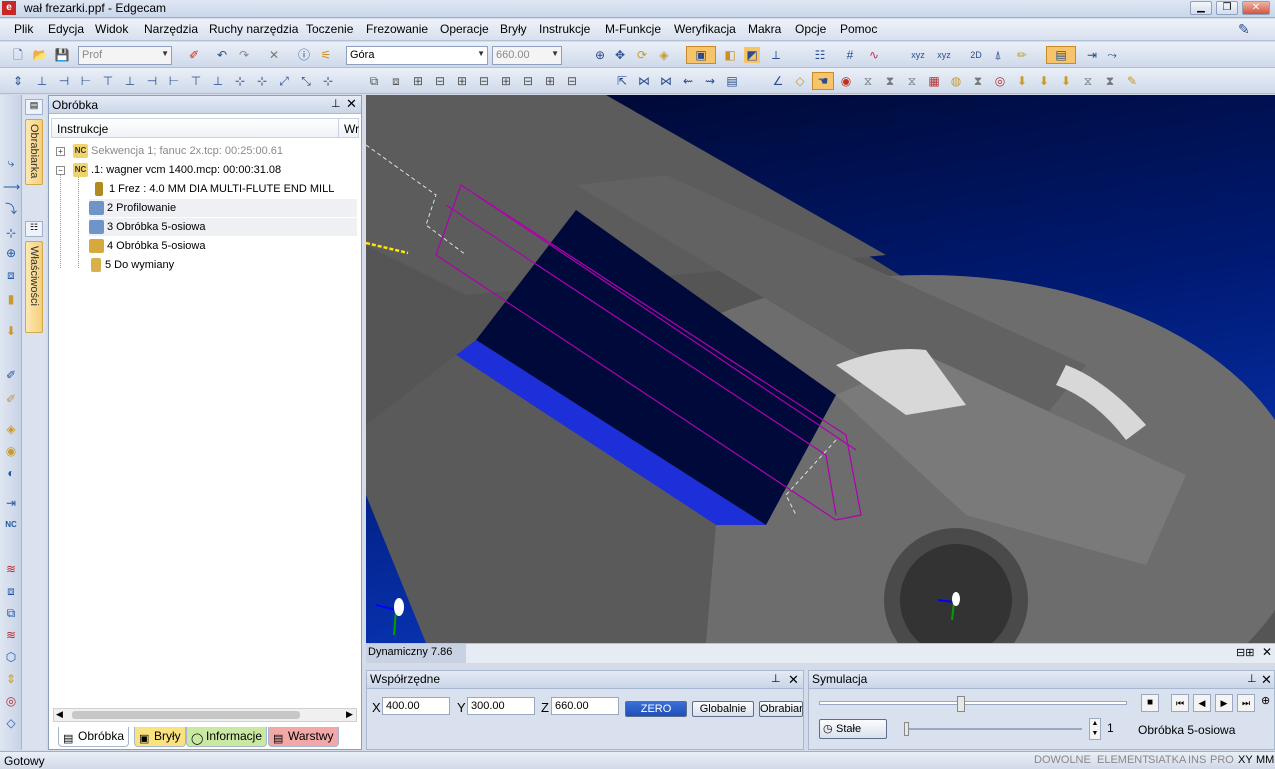  I want to click on tree-item-sequence: NC Sekwencja 1; fanuc 2x.tcp: 00:25:00.61, so click(178, 151).